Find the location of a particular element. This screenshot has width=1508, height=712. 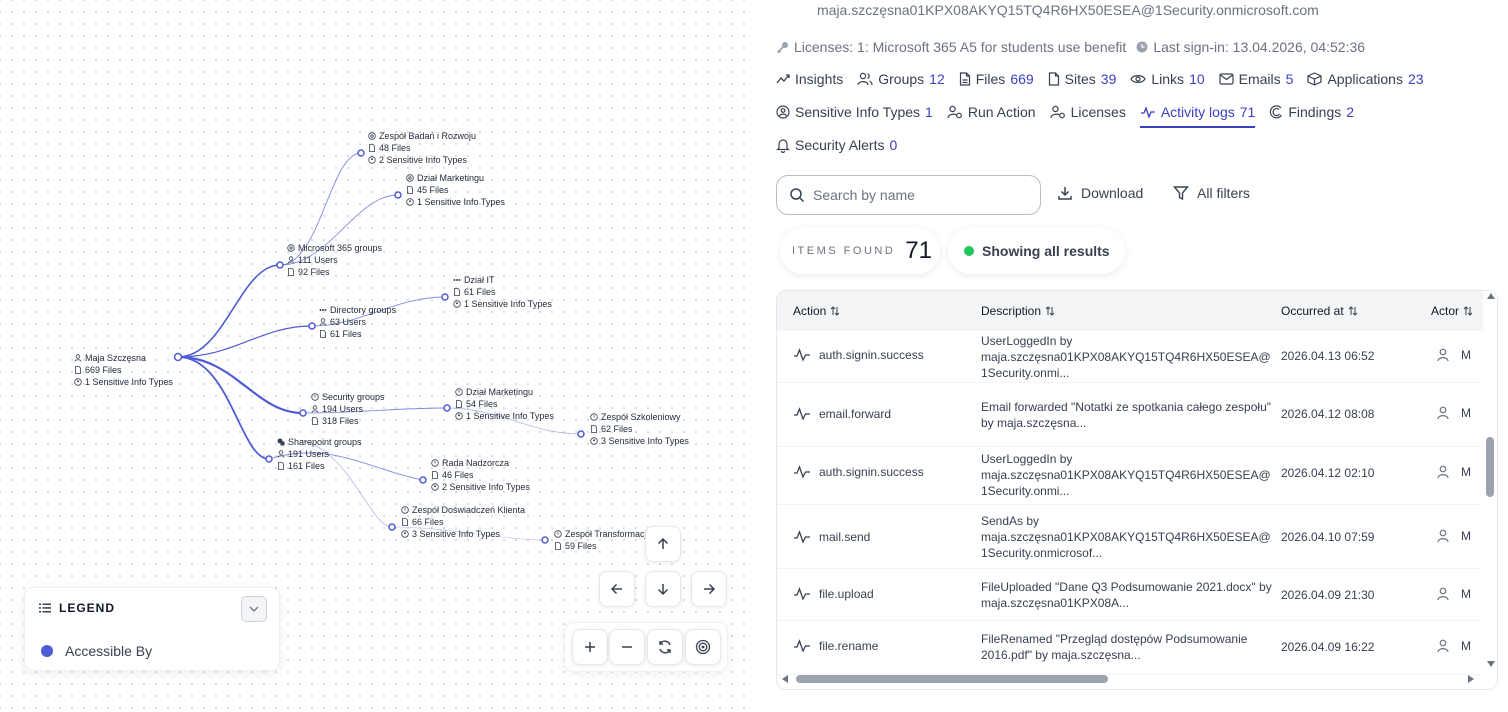

node-files: 61 Files is located at coordinates (346, 334).